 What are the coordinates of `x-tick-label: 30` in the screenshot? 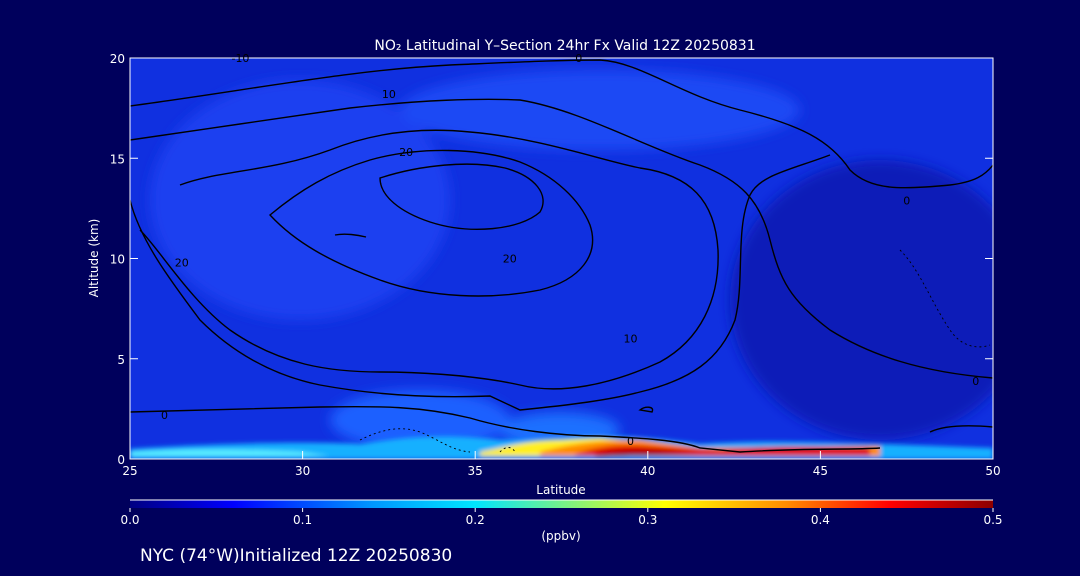 It's located at (302, 471).